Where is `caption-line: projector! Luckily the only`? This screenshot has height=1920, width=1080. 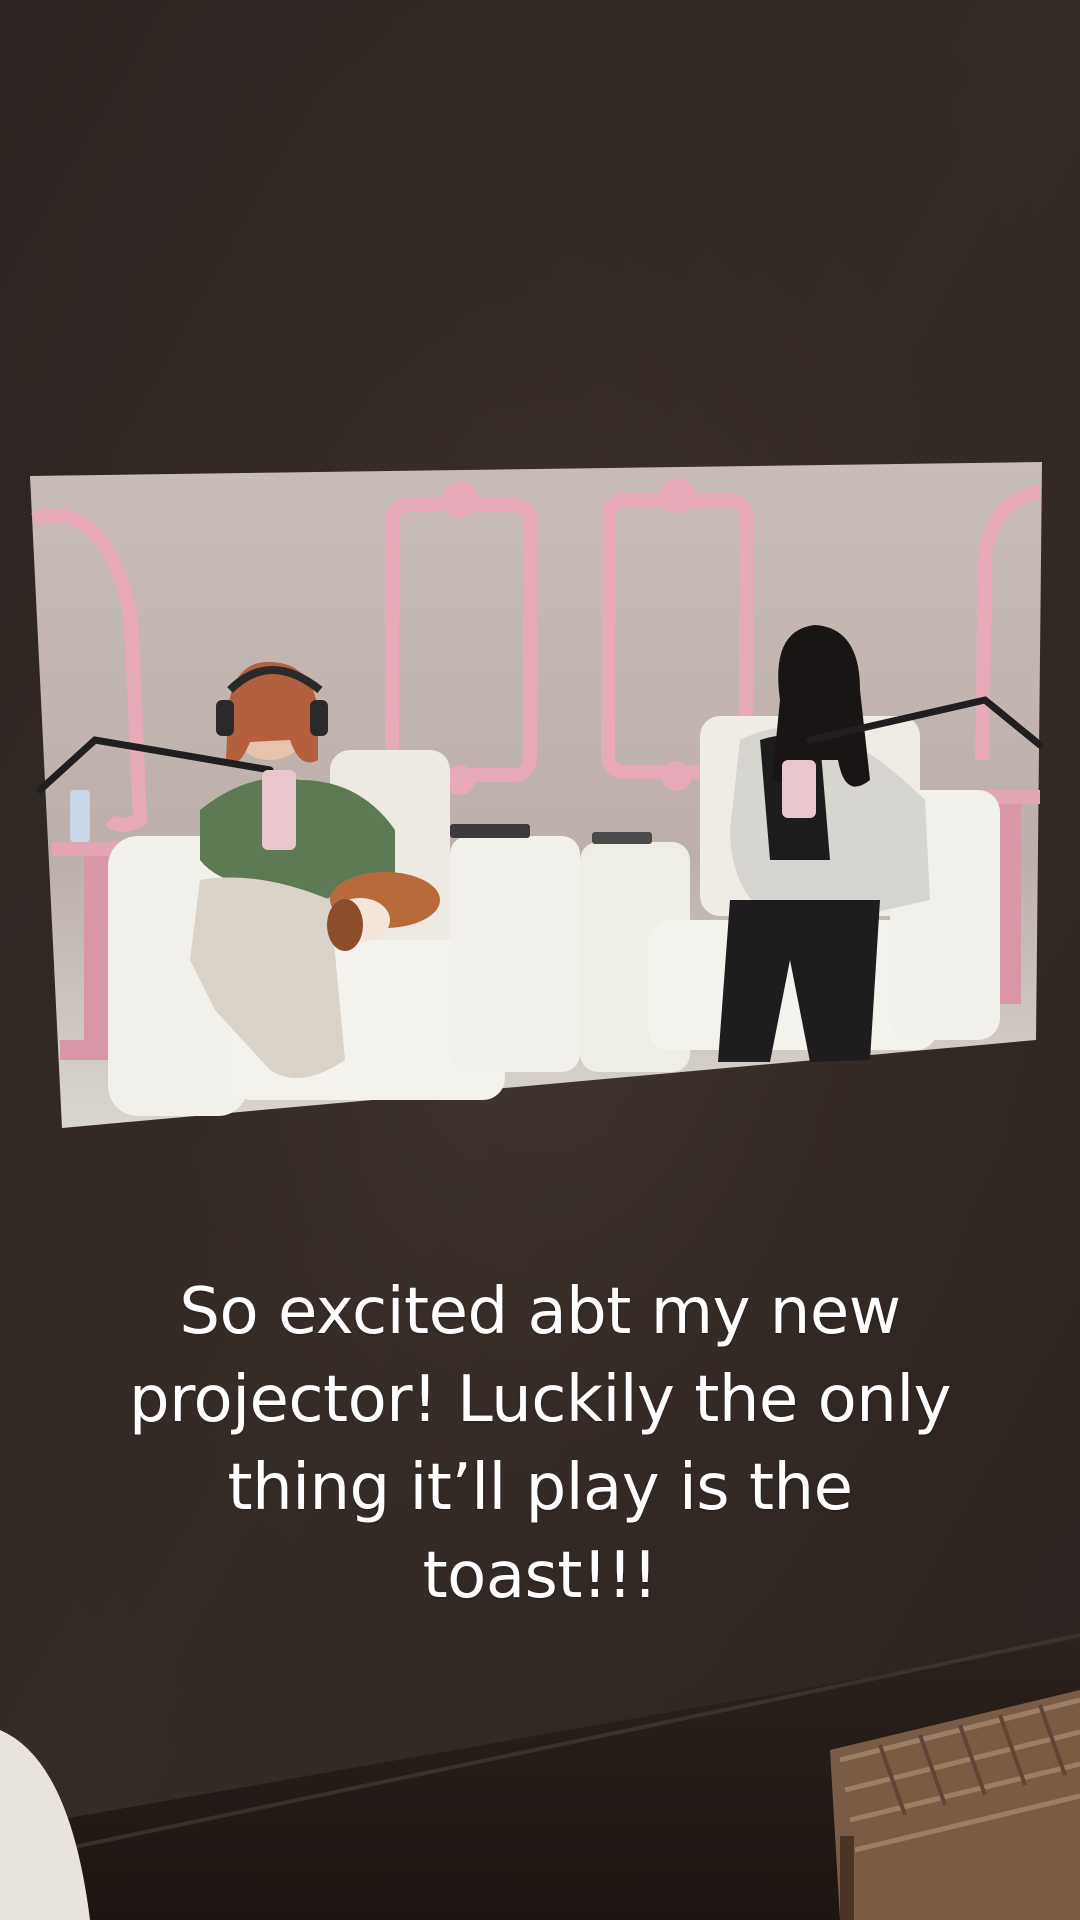 caption-line: projector! Luckily the only is located at coordinates (540, 1400).